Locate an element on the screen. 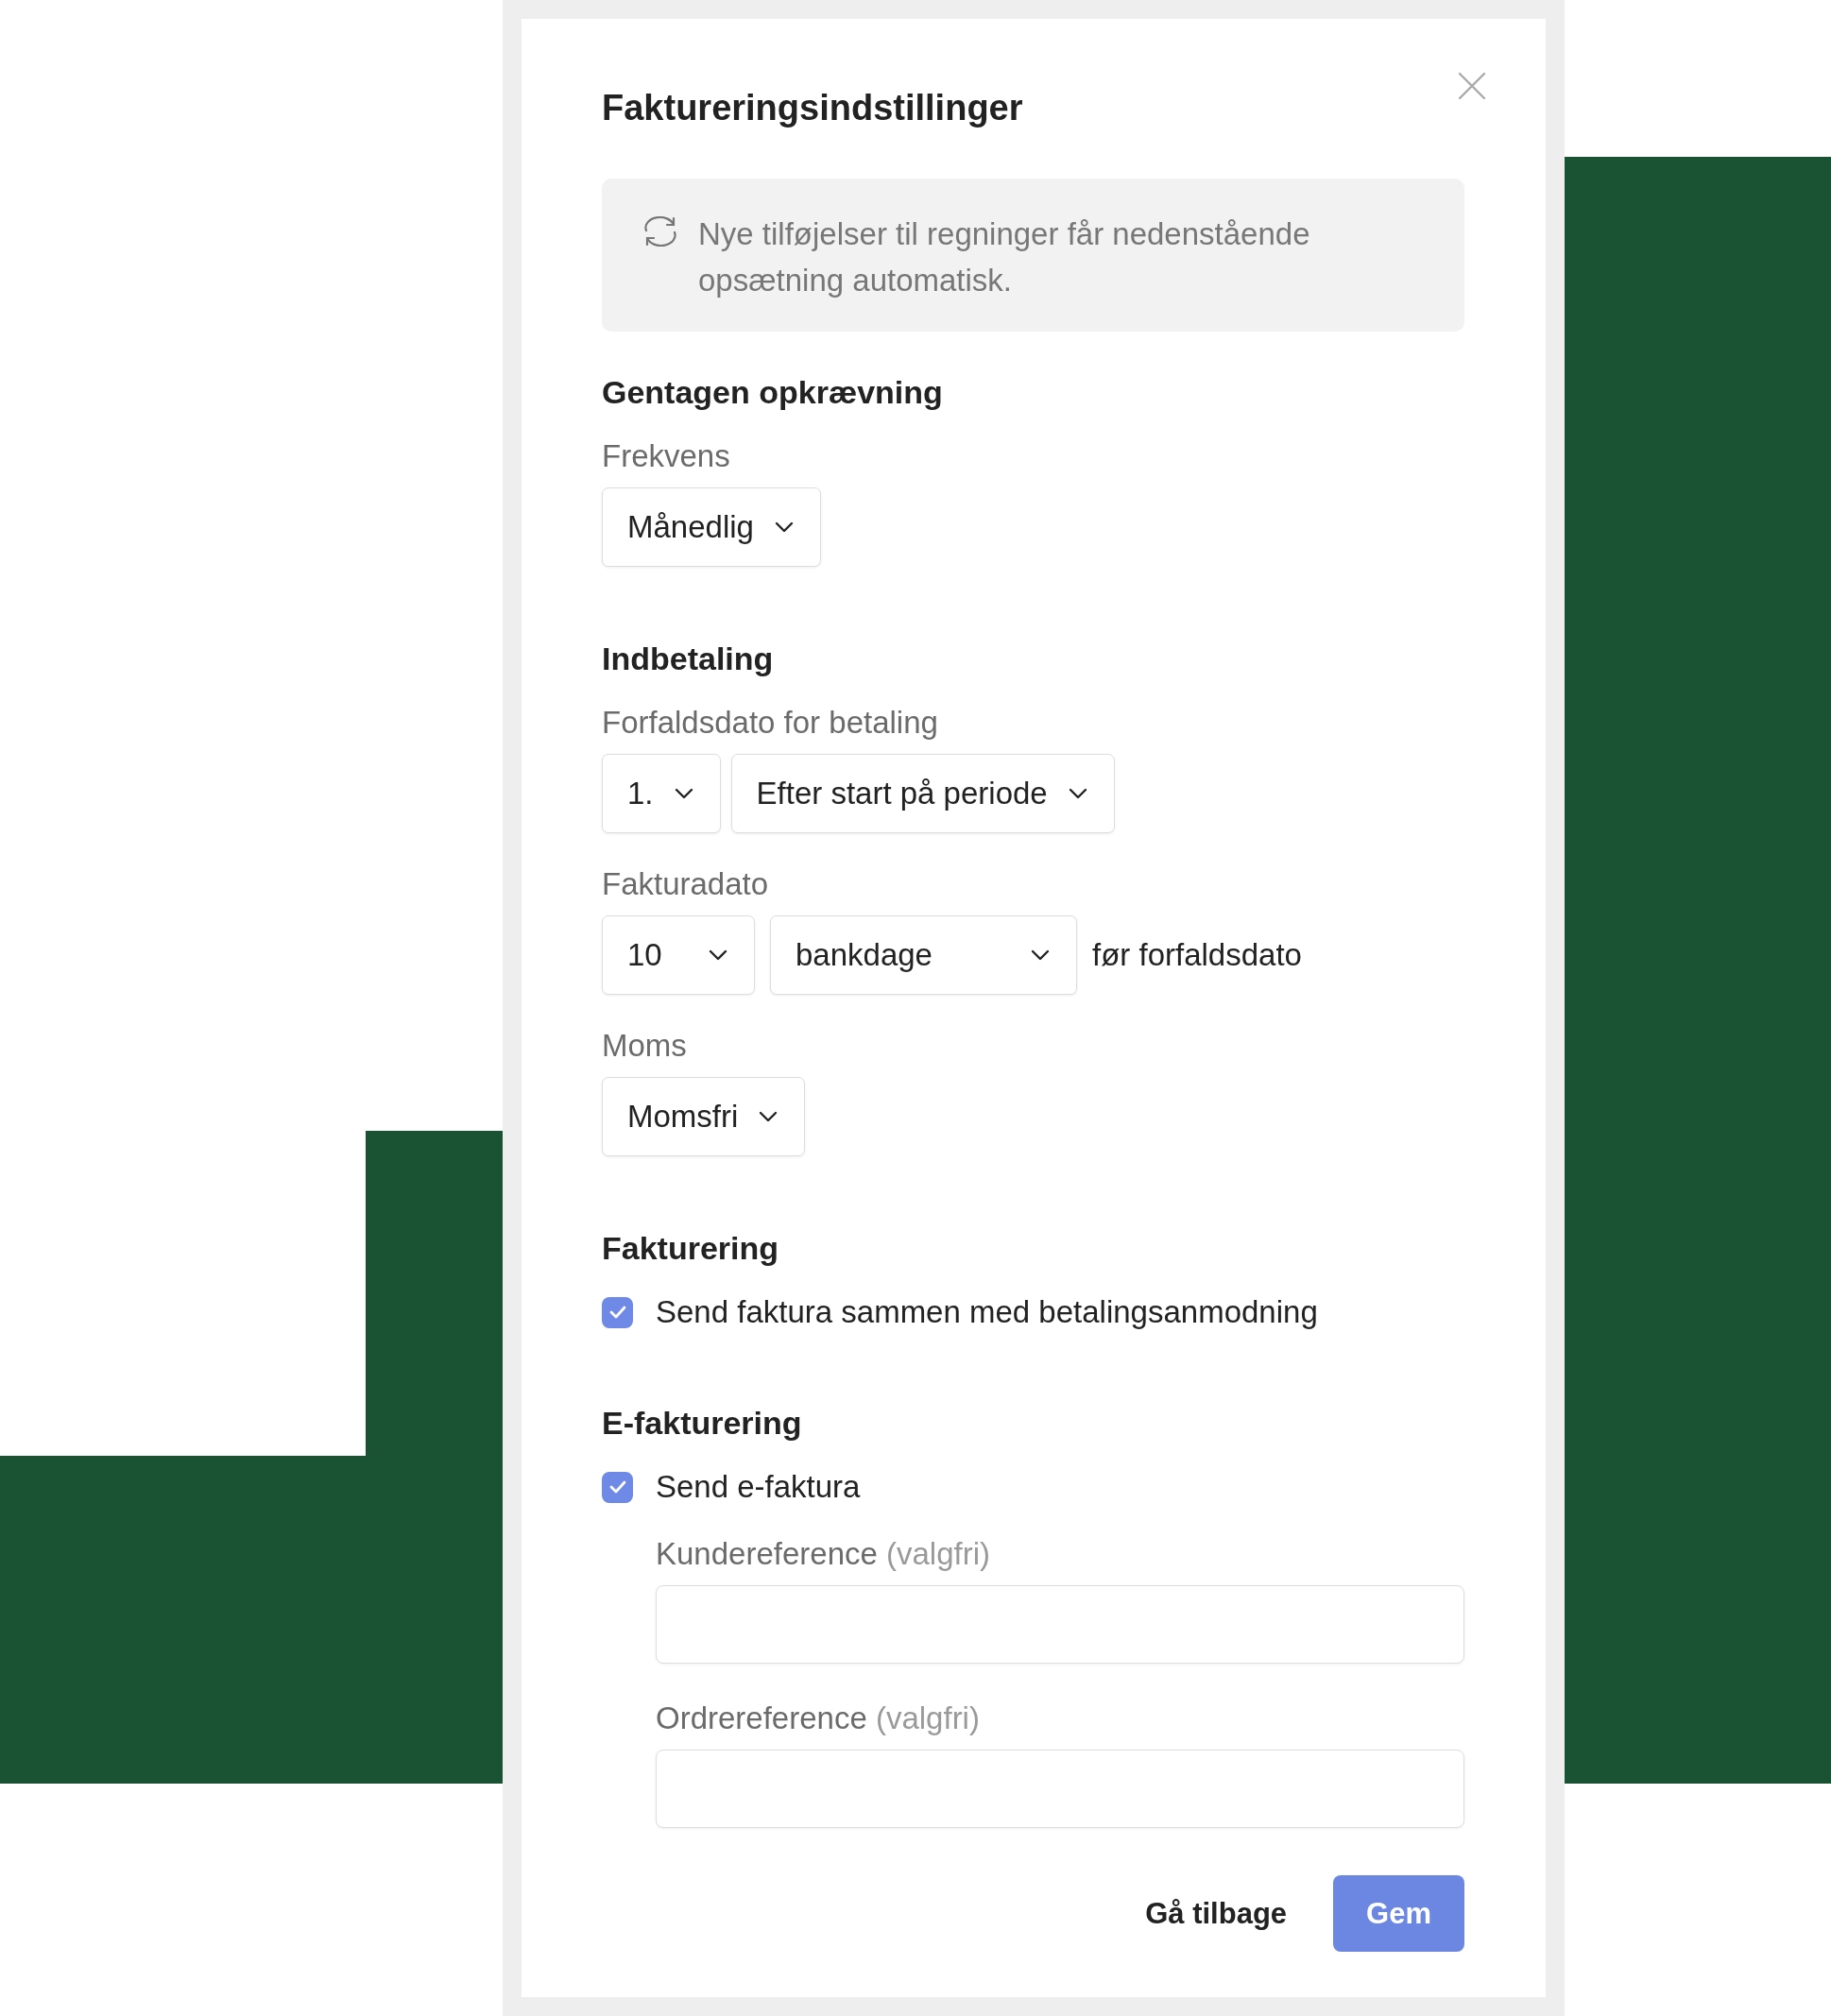 This screenshot has height=2016, width=1831. field-label: Ordrereference (valgfri) is located at coordinates (818, 1719).